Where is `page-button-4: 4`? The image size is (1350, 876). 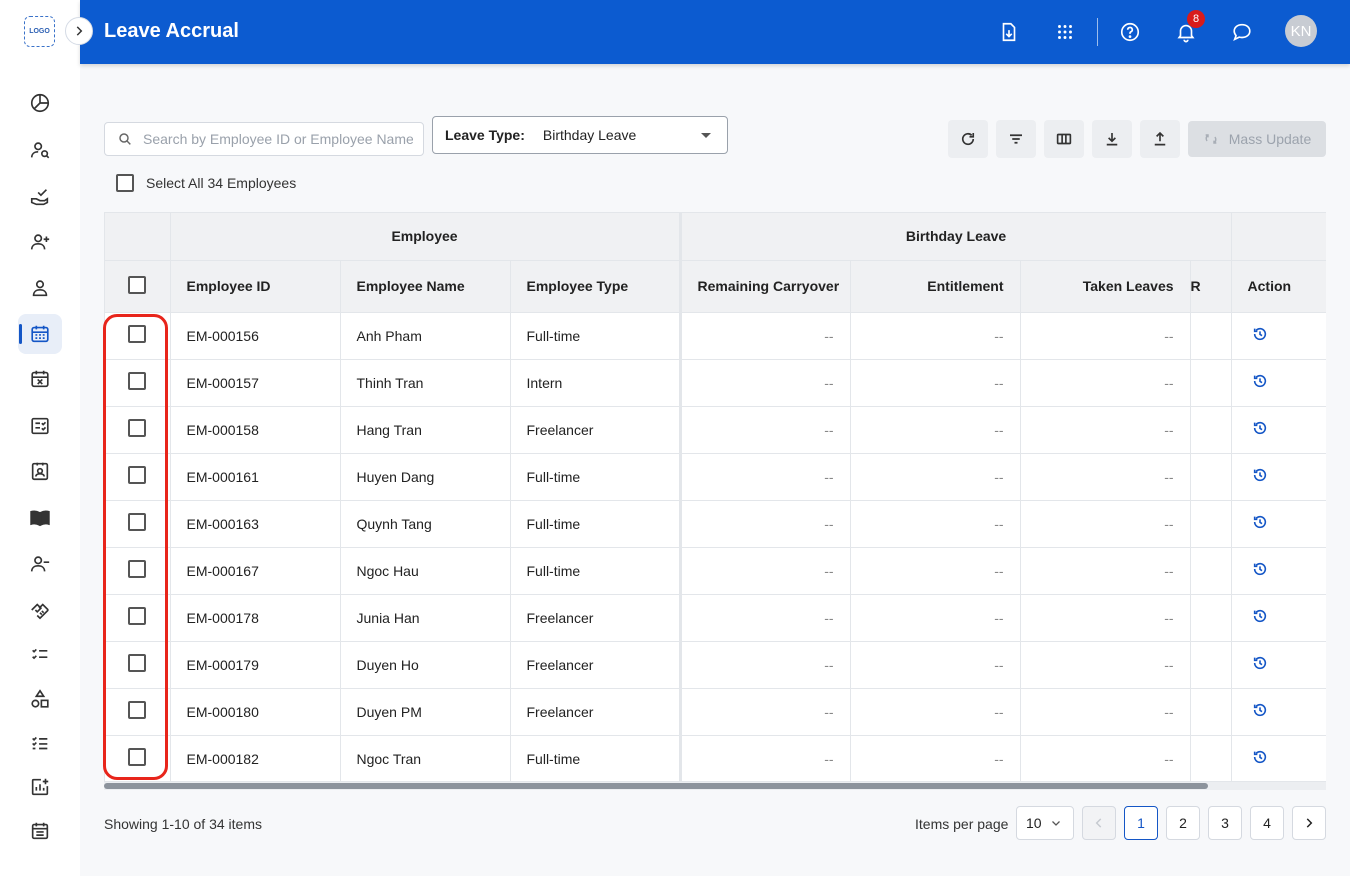
page-button-4: 4 is located at coordinates (1267, 823).